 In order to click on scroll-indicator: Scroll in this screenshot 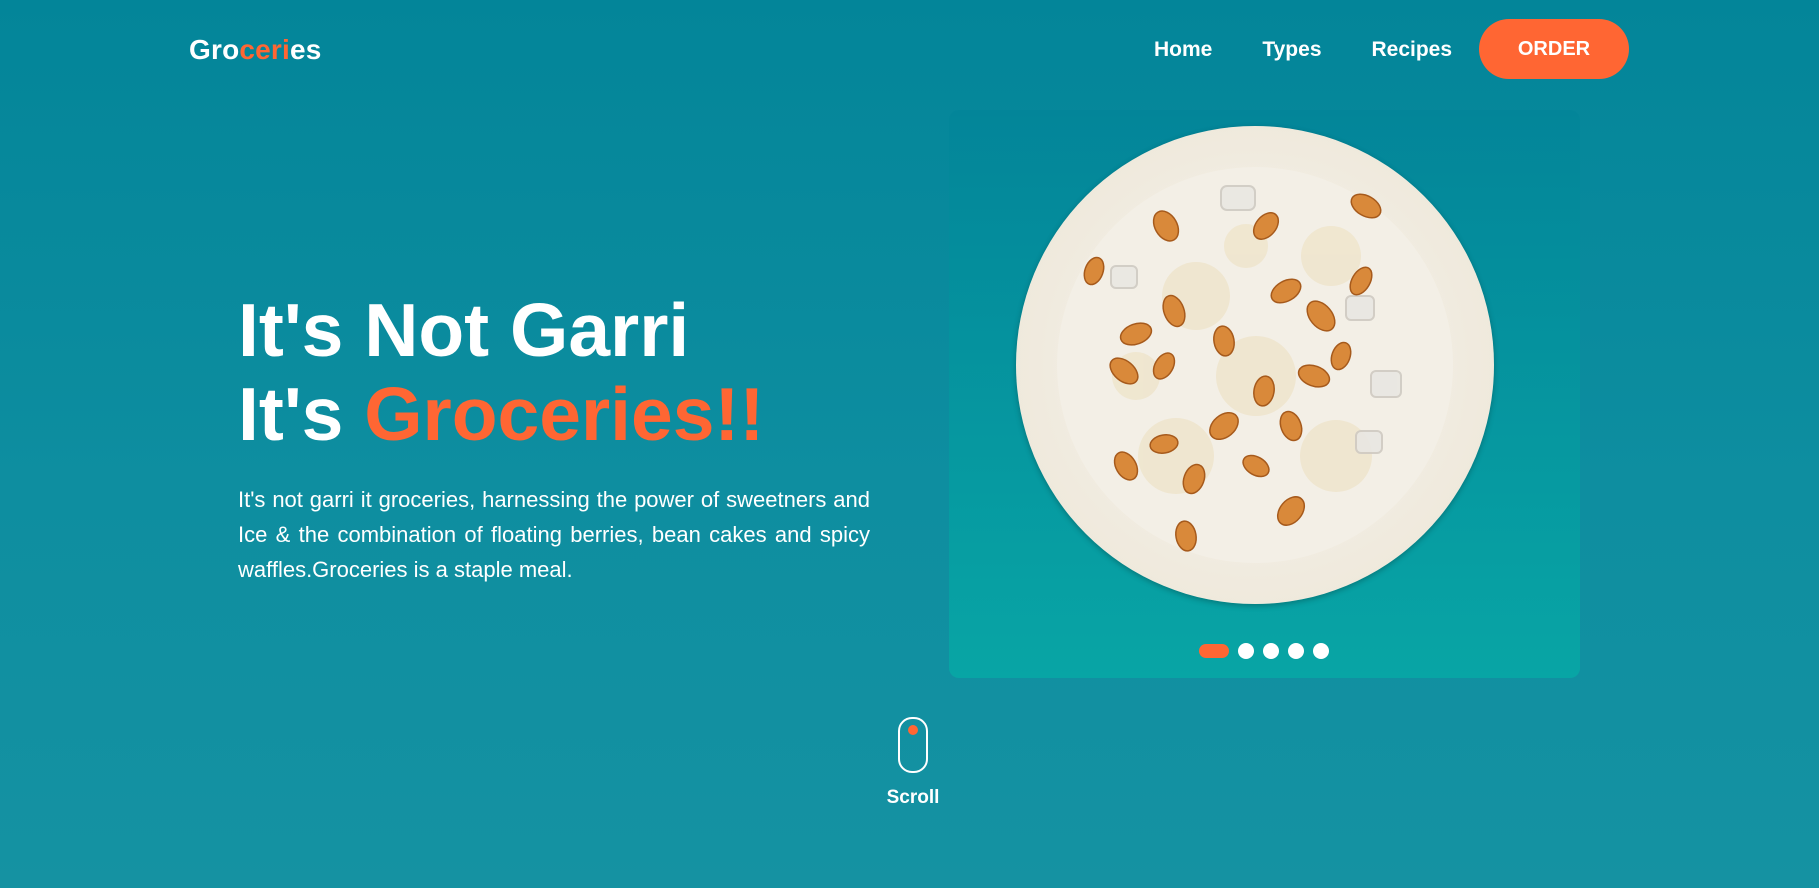, I will do `click(913, 763)`.